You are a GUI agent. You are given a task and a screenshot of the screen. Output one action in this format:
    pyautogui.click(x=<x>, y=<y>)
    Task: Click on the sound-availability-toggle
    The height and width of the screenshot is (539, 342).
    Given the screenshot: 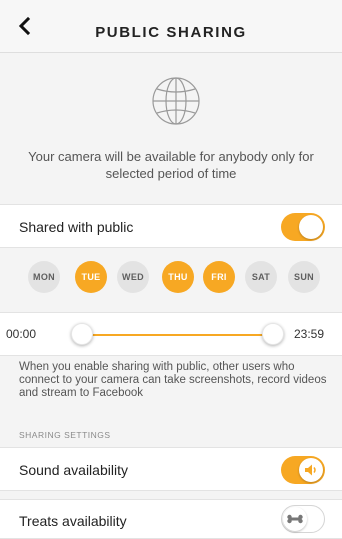 What is the action you would take?
    pyautogui.click(x=303, y=470)
    